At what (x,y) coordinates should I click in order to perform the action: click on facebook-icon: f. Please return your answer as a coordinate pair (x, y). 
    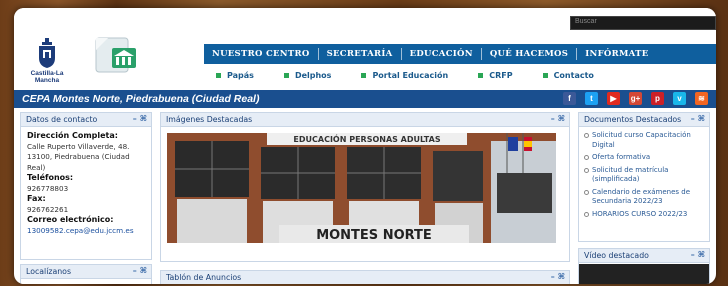
    Looking at the image, I should click on (569, 98).